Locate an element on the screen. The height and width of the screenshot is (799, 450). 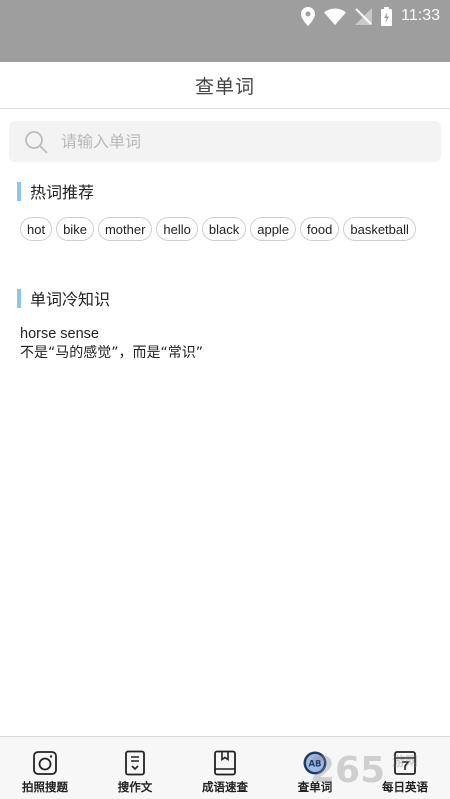
hot-words-header: 热词推荐 is located at coordinates (55, 191).